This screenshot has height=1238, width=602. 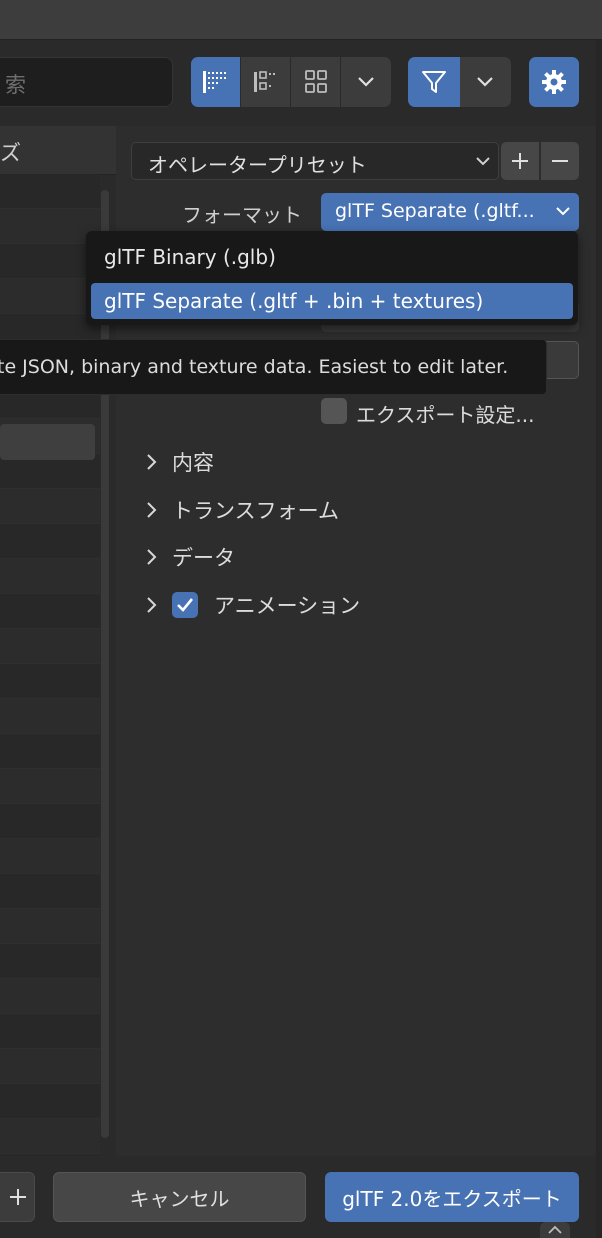 I want to click on view-options-dropdown, so click(x=366, y=82).